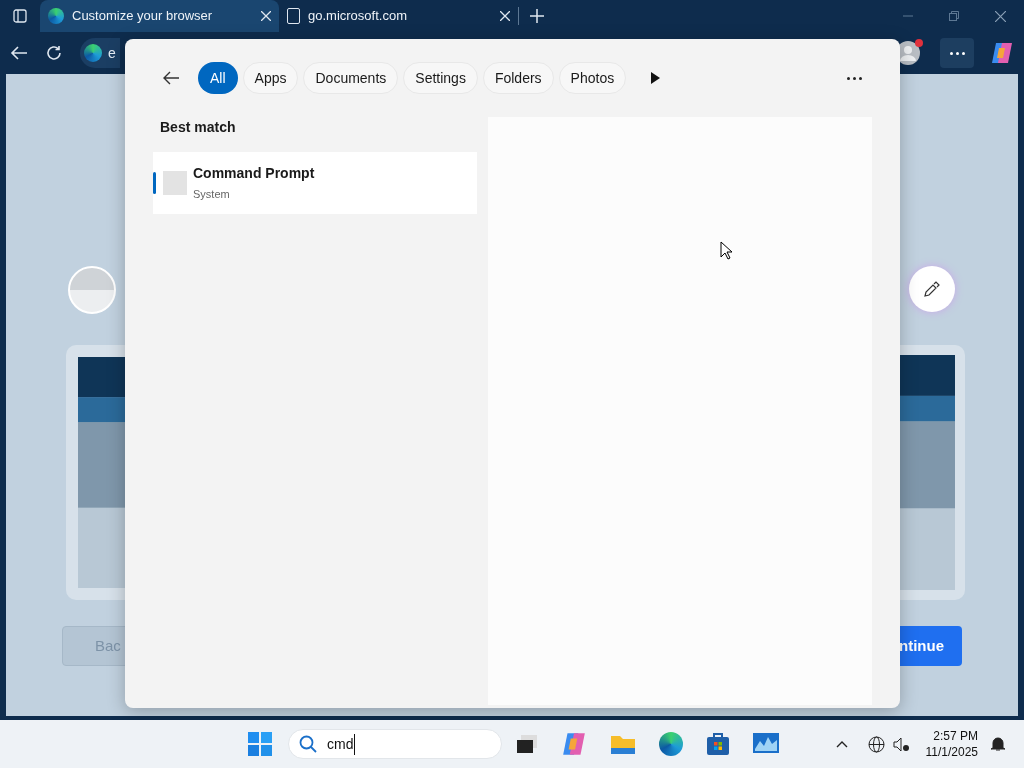  What do you see at coordinates (398, 16) in the screenshot?
I see `browser-tab: go.microsoft.com` at bounding box center [398, 16].